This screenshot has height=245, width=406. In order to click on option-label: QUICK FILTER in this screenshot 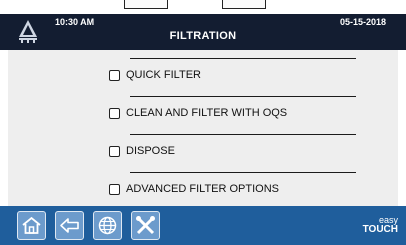, I will do `click(163, 75)`.